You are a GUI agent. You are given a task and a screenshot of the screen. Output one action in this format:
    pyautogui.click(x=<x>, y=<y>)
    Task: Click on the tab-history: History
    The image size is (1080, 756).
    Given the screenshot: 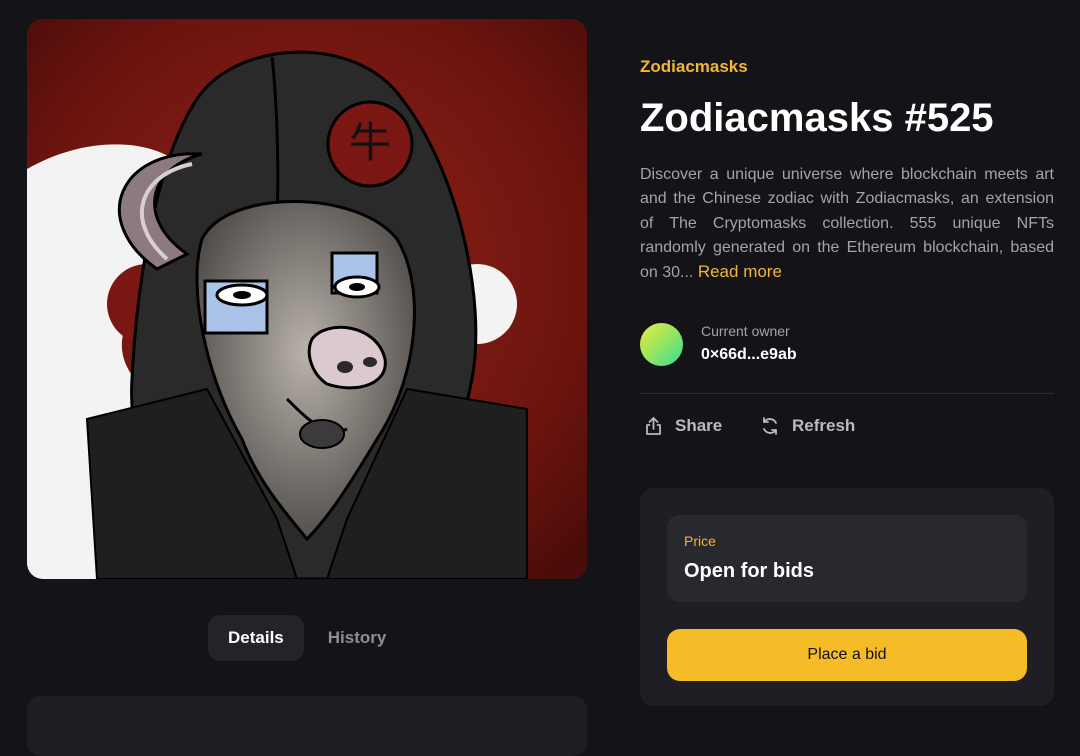 What is the action you would take?
    pyautogui.click(x=357, y=638)
    